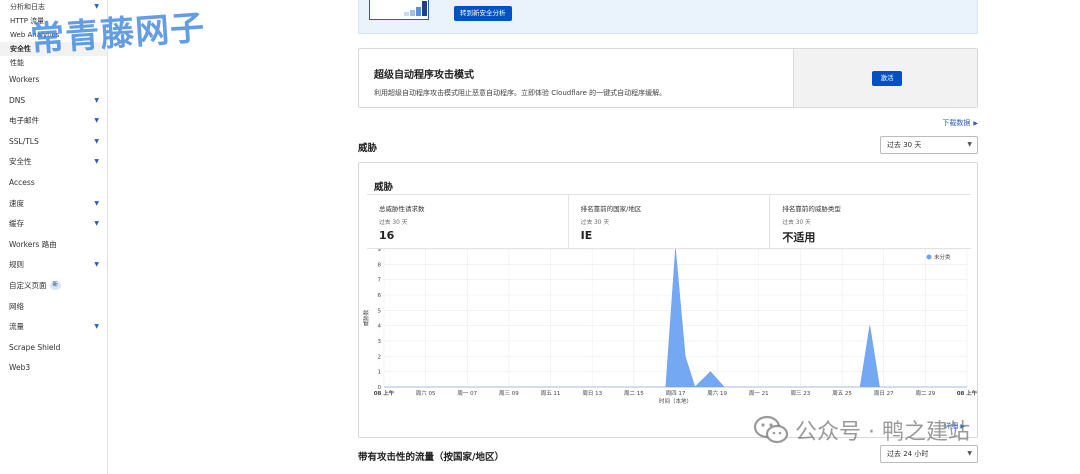 The width and height of the screenshot is (1080, 474). What do you see at coordinates (53, 327) in the screenshot?
I see `sidebar-item: 流量 ▼` at bounding box center [53, 327].